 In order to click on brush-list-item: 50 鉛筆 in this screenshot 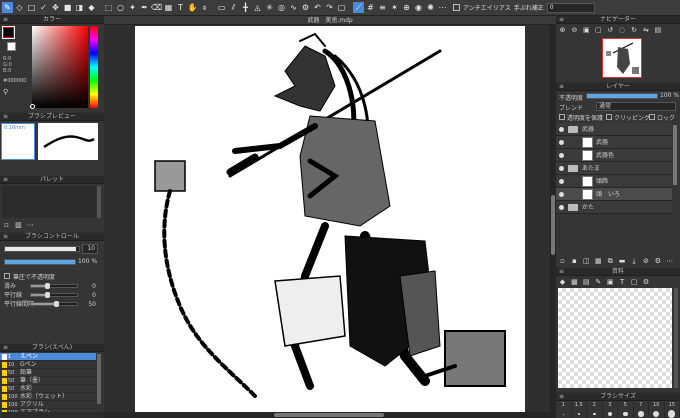, I will do `click(48, 373)`.